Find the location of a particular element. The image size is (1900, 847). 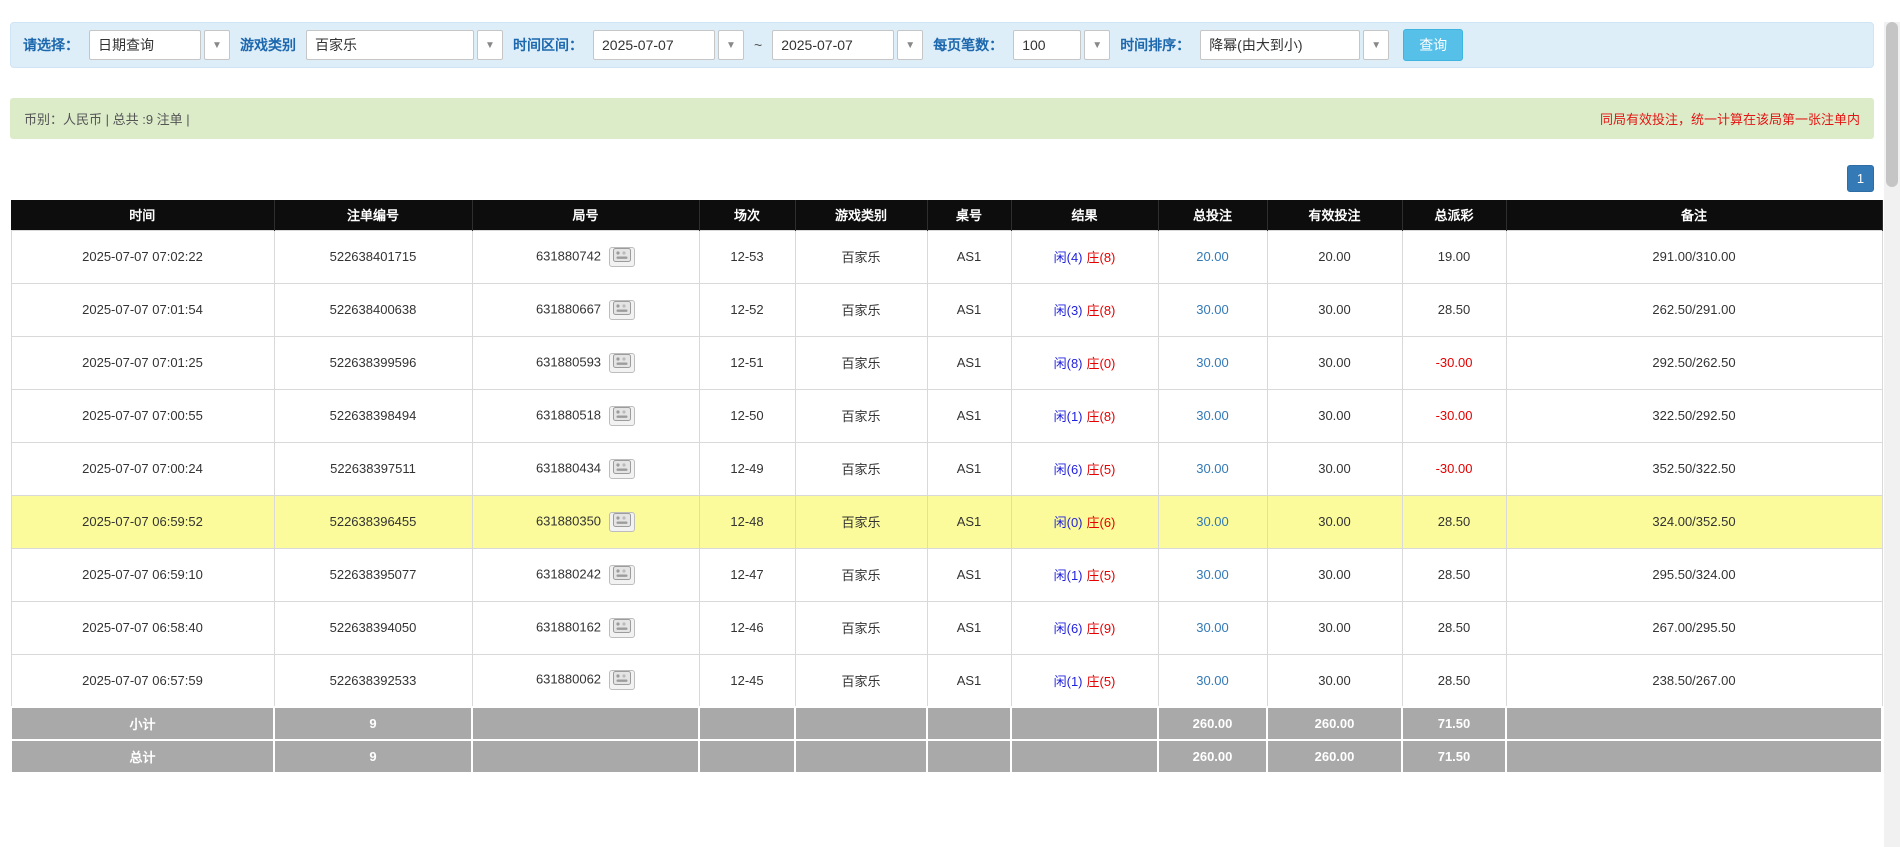

grand-total-count: 9 is located at coordinates (373, 756).